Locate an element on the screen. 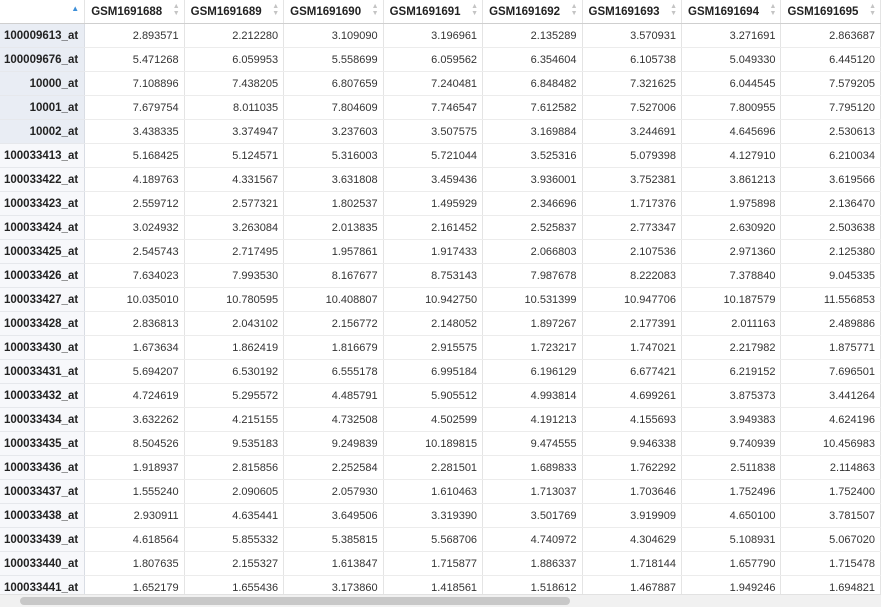  table-cell: 10.408807 is located at coordinates (333, 299).